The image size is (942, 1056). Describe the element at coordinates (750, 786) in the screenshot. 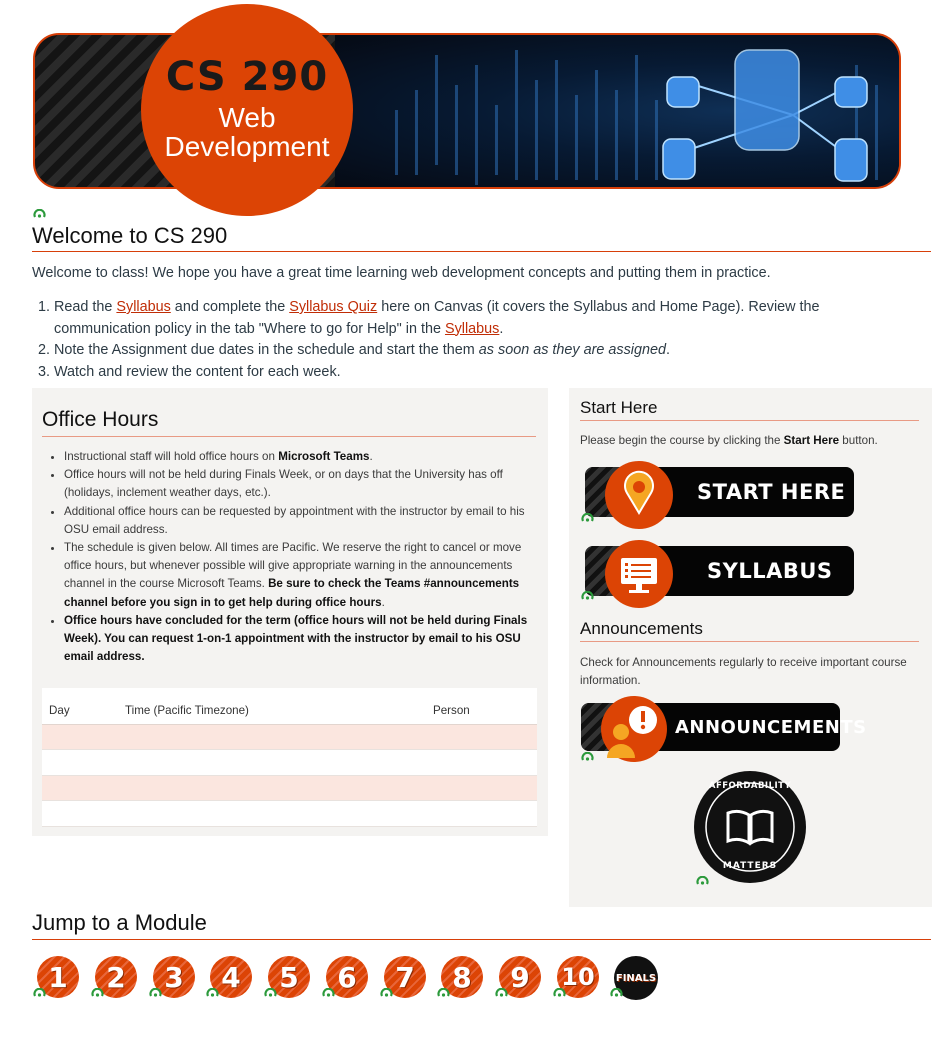

I see `affordability-top-text: AFFORDABILITY` at that location.